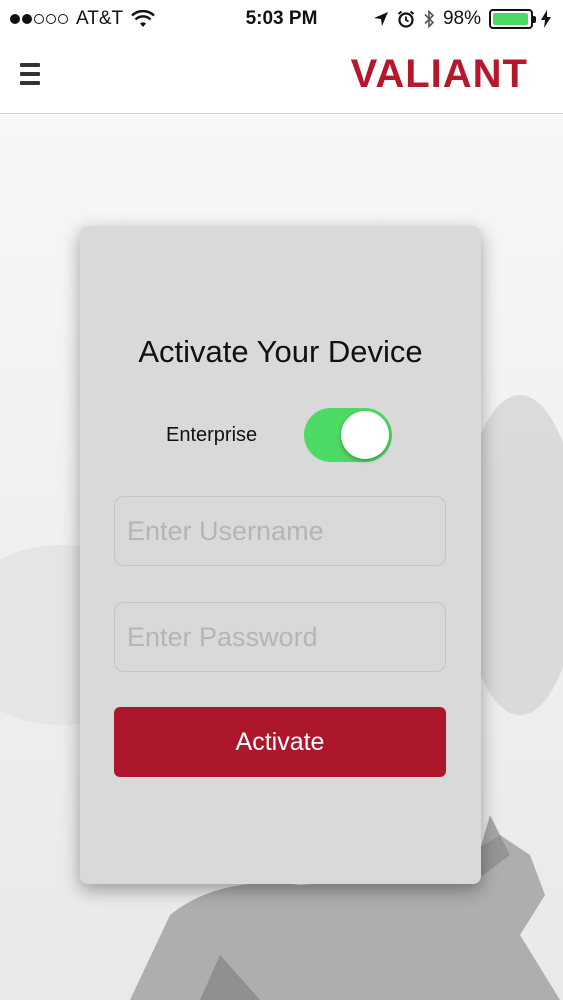  Describe the element at coordinates (439, 74) in the screenshot. I see `brand-logo: VALIANT` at that location.